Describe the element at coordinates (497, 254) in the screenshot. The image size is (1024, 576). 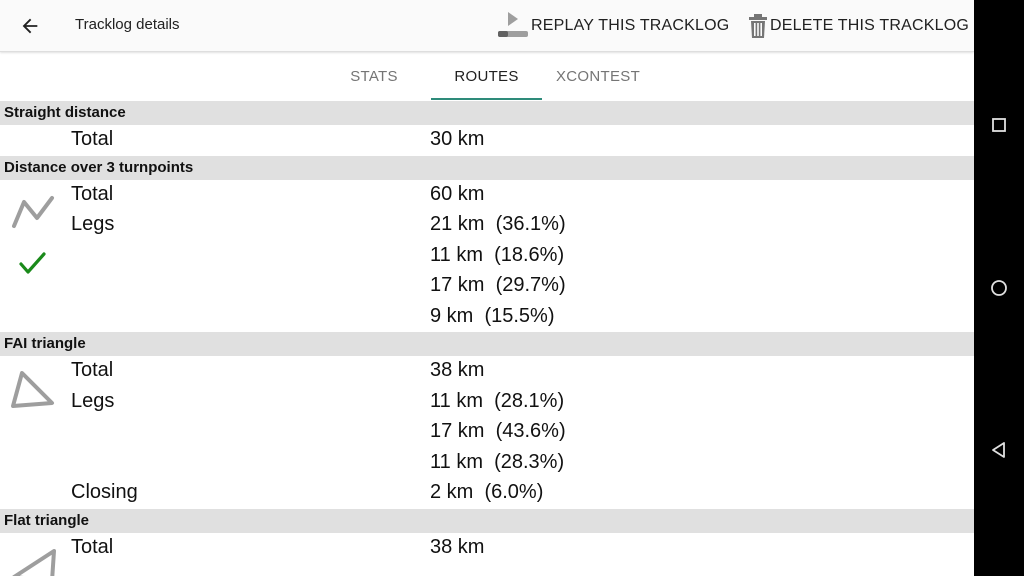
I see `row-value: 11 km (18.6%)` at that location.